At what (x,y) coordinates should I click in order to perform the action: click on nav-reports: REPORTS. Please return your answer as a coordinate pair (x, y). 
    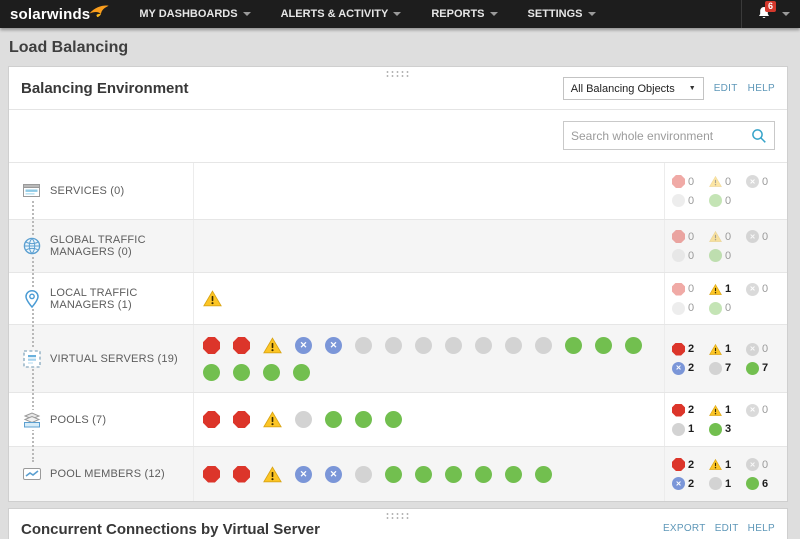
    Looking at the image, I should click on (464, 14).